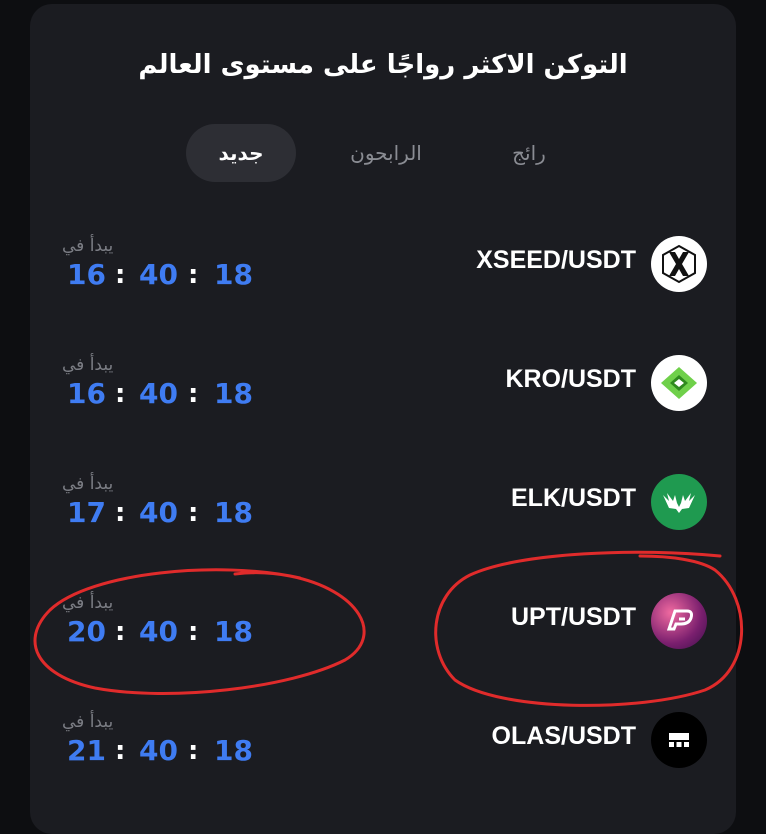  Describe the element at coordinates (86, 750) in the screenshot. I see `countdown-hours: 21` at that location.